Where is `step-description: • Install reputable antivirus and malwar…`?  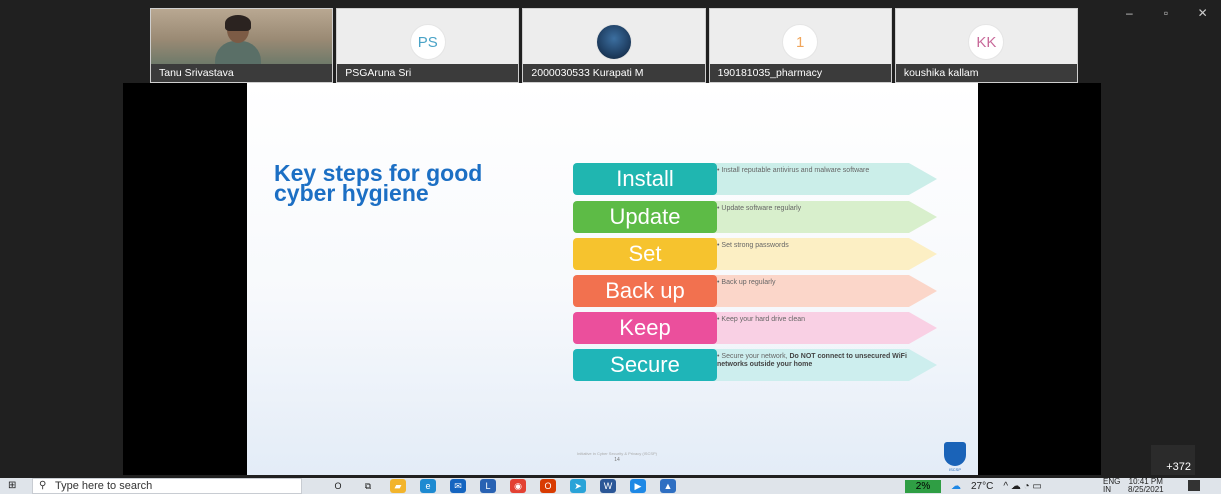
step-description: • Install reputable antivirus and malwar… is located at coordinates (793, 170).